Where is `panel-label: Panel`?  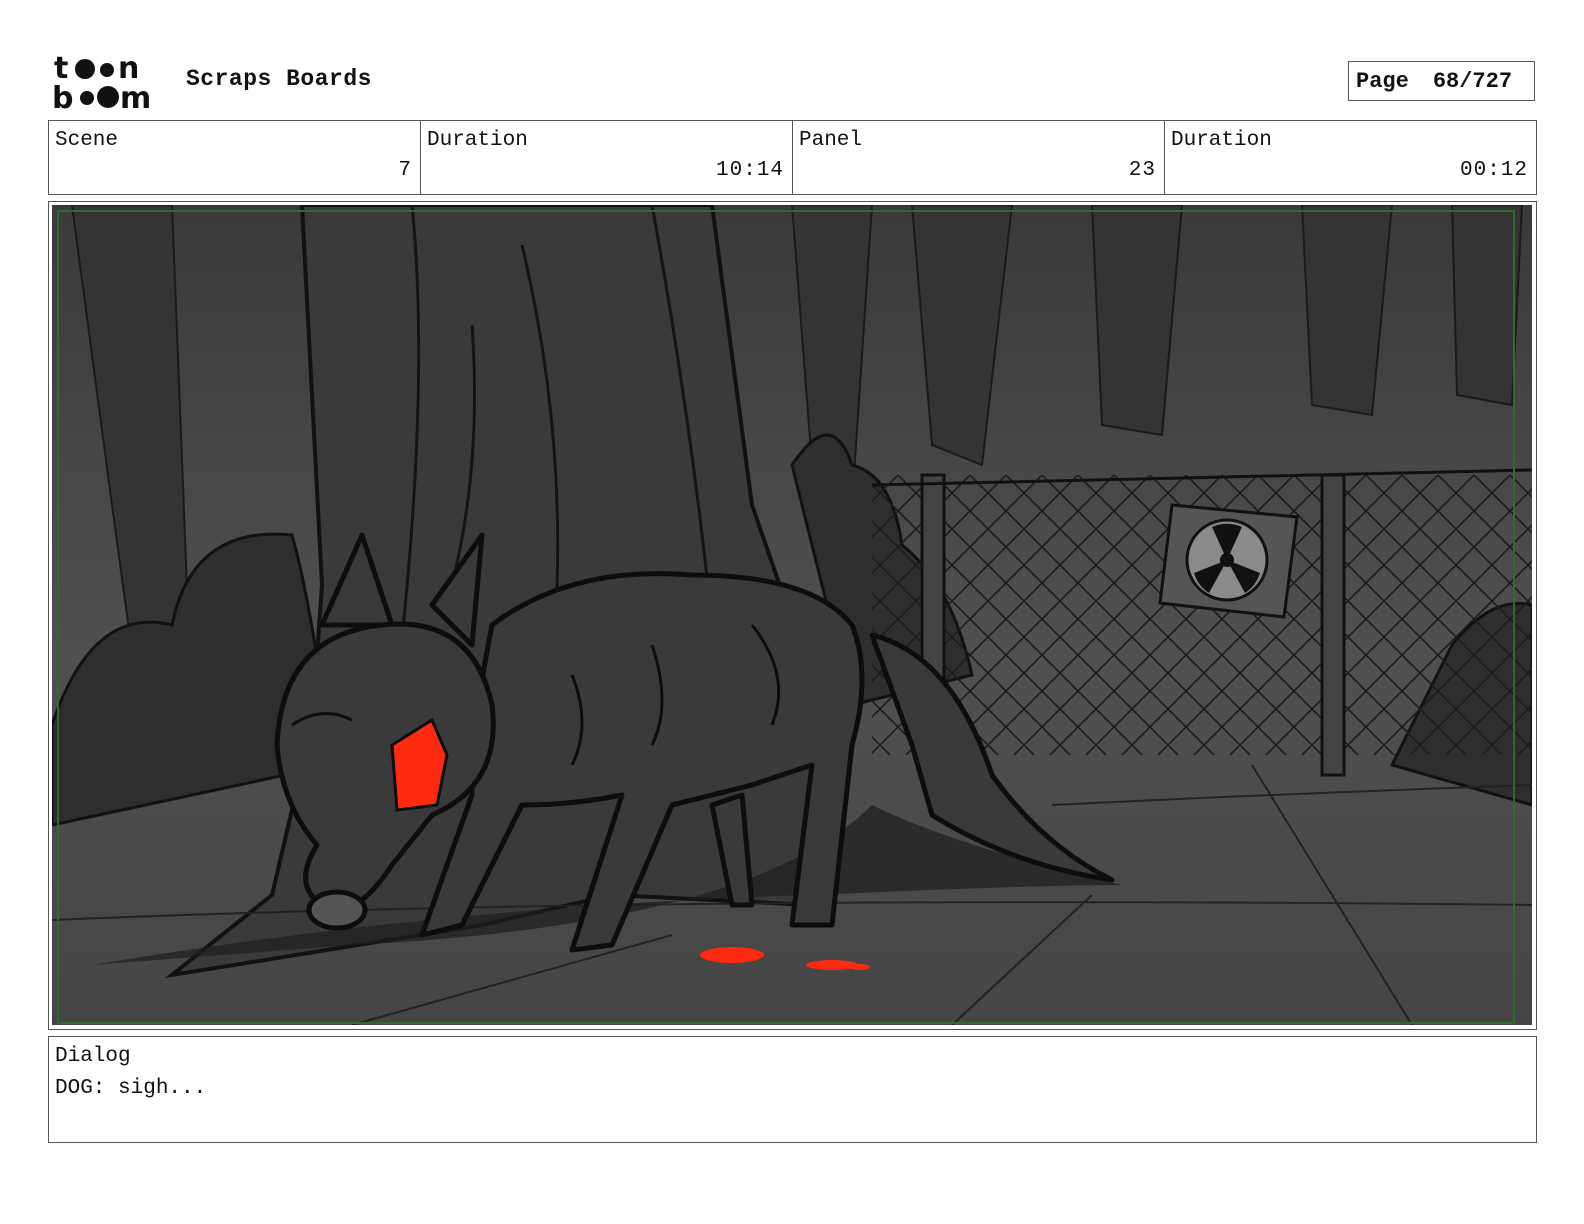 panel-label: Panel is located at coordinates (831, 140).